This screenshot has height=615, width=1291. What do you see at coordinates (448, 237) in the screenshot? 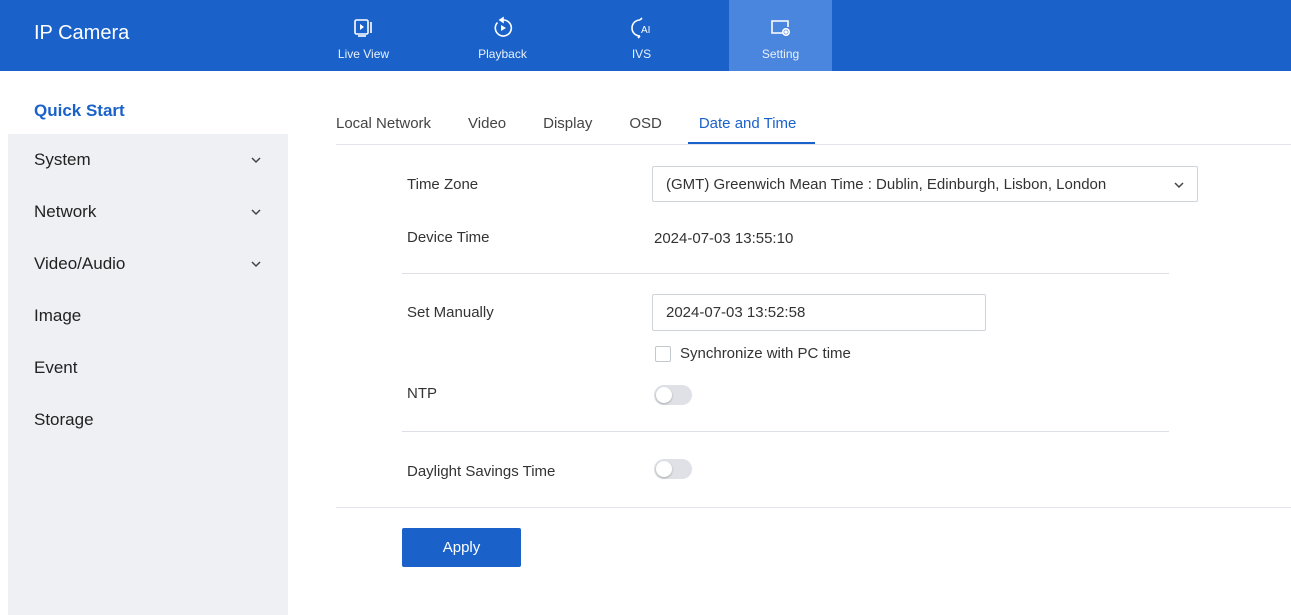
I see `device-time-label: Device Time` at bounding box center [448, 237].